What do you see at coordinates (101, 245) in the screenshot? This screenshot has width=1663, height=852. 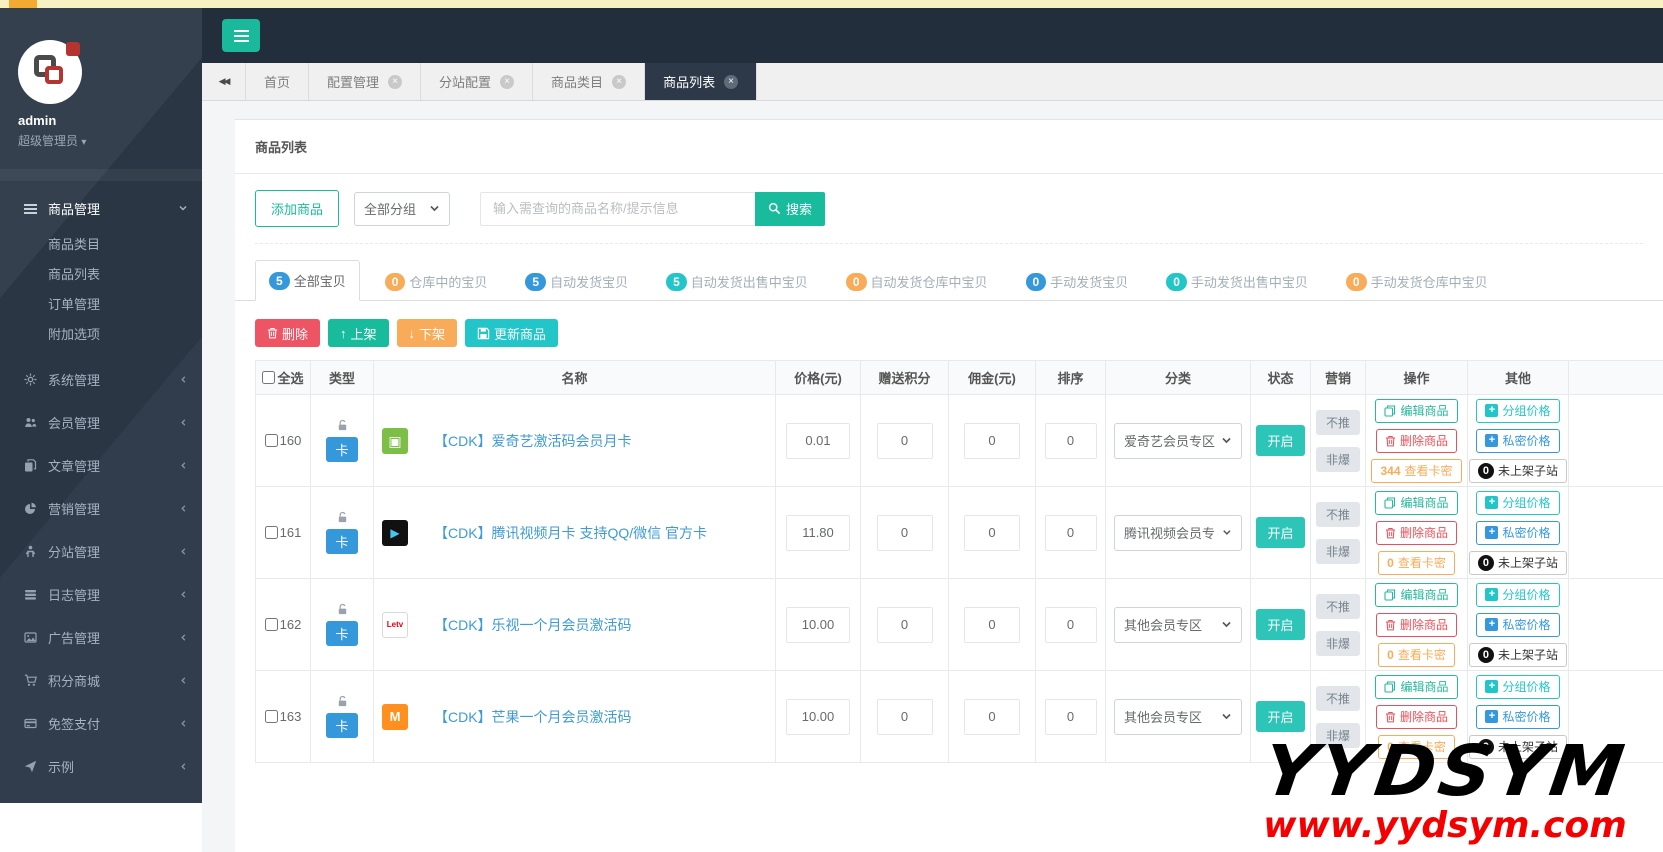 I see `sidebar-item-product-categories: 商品类目` at bounding box center [101, 245].